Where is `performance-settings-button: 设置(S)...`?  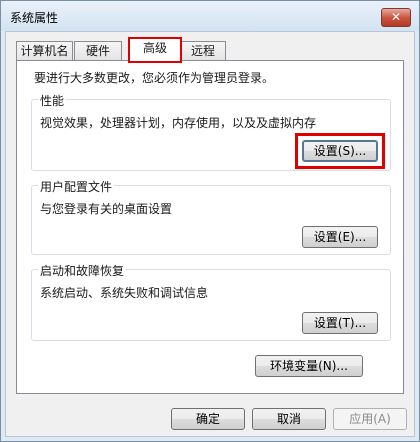 performance-settings-button: 设置(S)... is located at coordinates (340, 151).